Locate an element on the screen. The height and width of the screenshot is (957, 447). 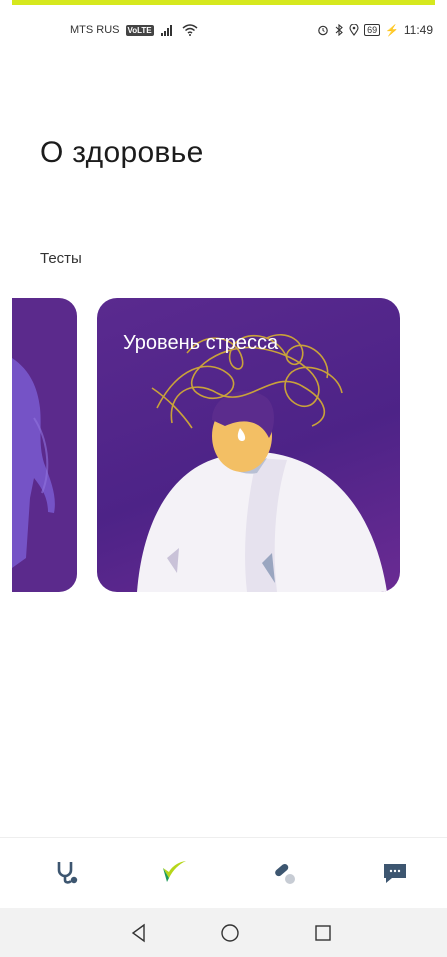
stethoscope-icon is located at coordinates (67, 873).